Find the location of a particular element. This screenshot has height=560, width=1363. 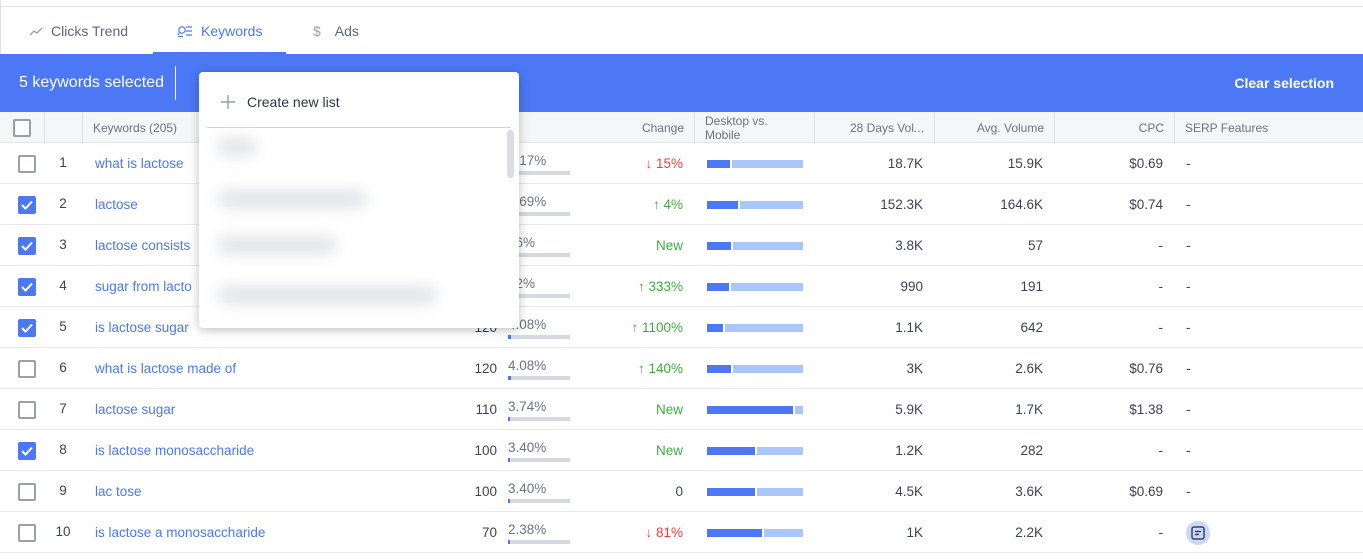

header-cpc: CPC is located at coordinates (1114, 127).